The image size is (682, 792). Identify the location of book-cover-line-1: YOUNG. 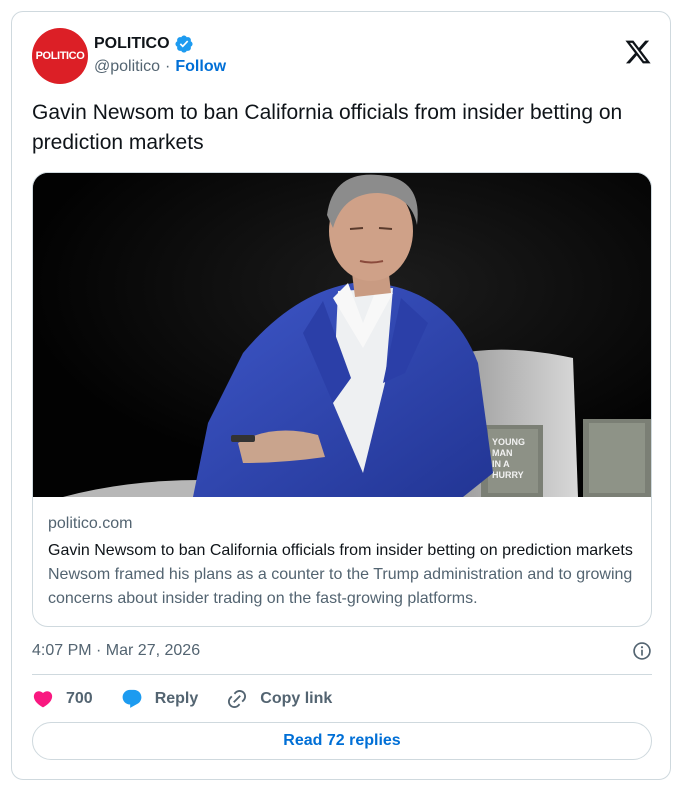
(508, 442).